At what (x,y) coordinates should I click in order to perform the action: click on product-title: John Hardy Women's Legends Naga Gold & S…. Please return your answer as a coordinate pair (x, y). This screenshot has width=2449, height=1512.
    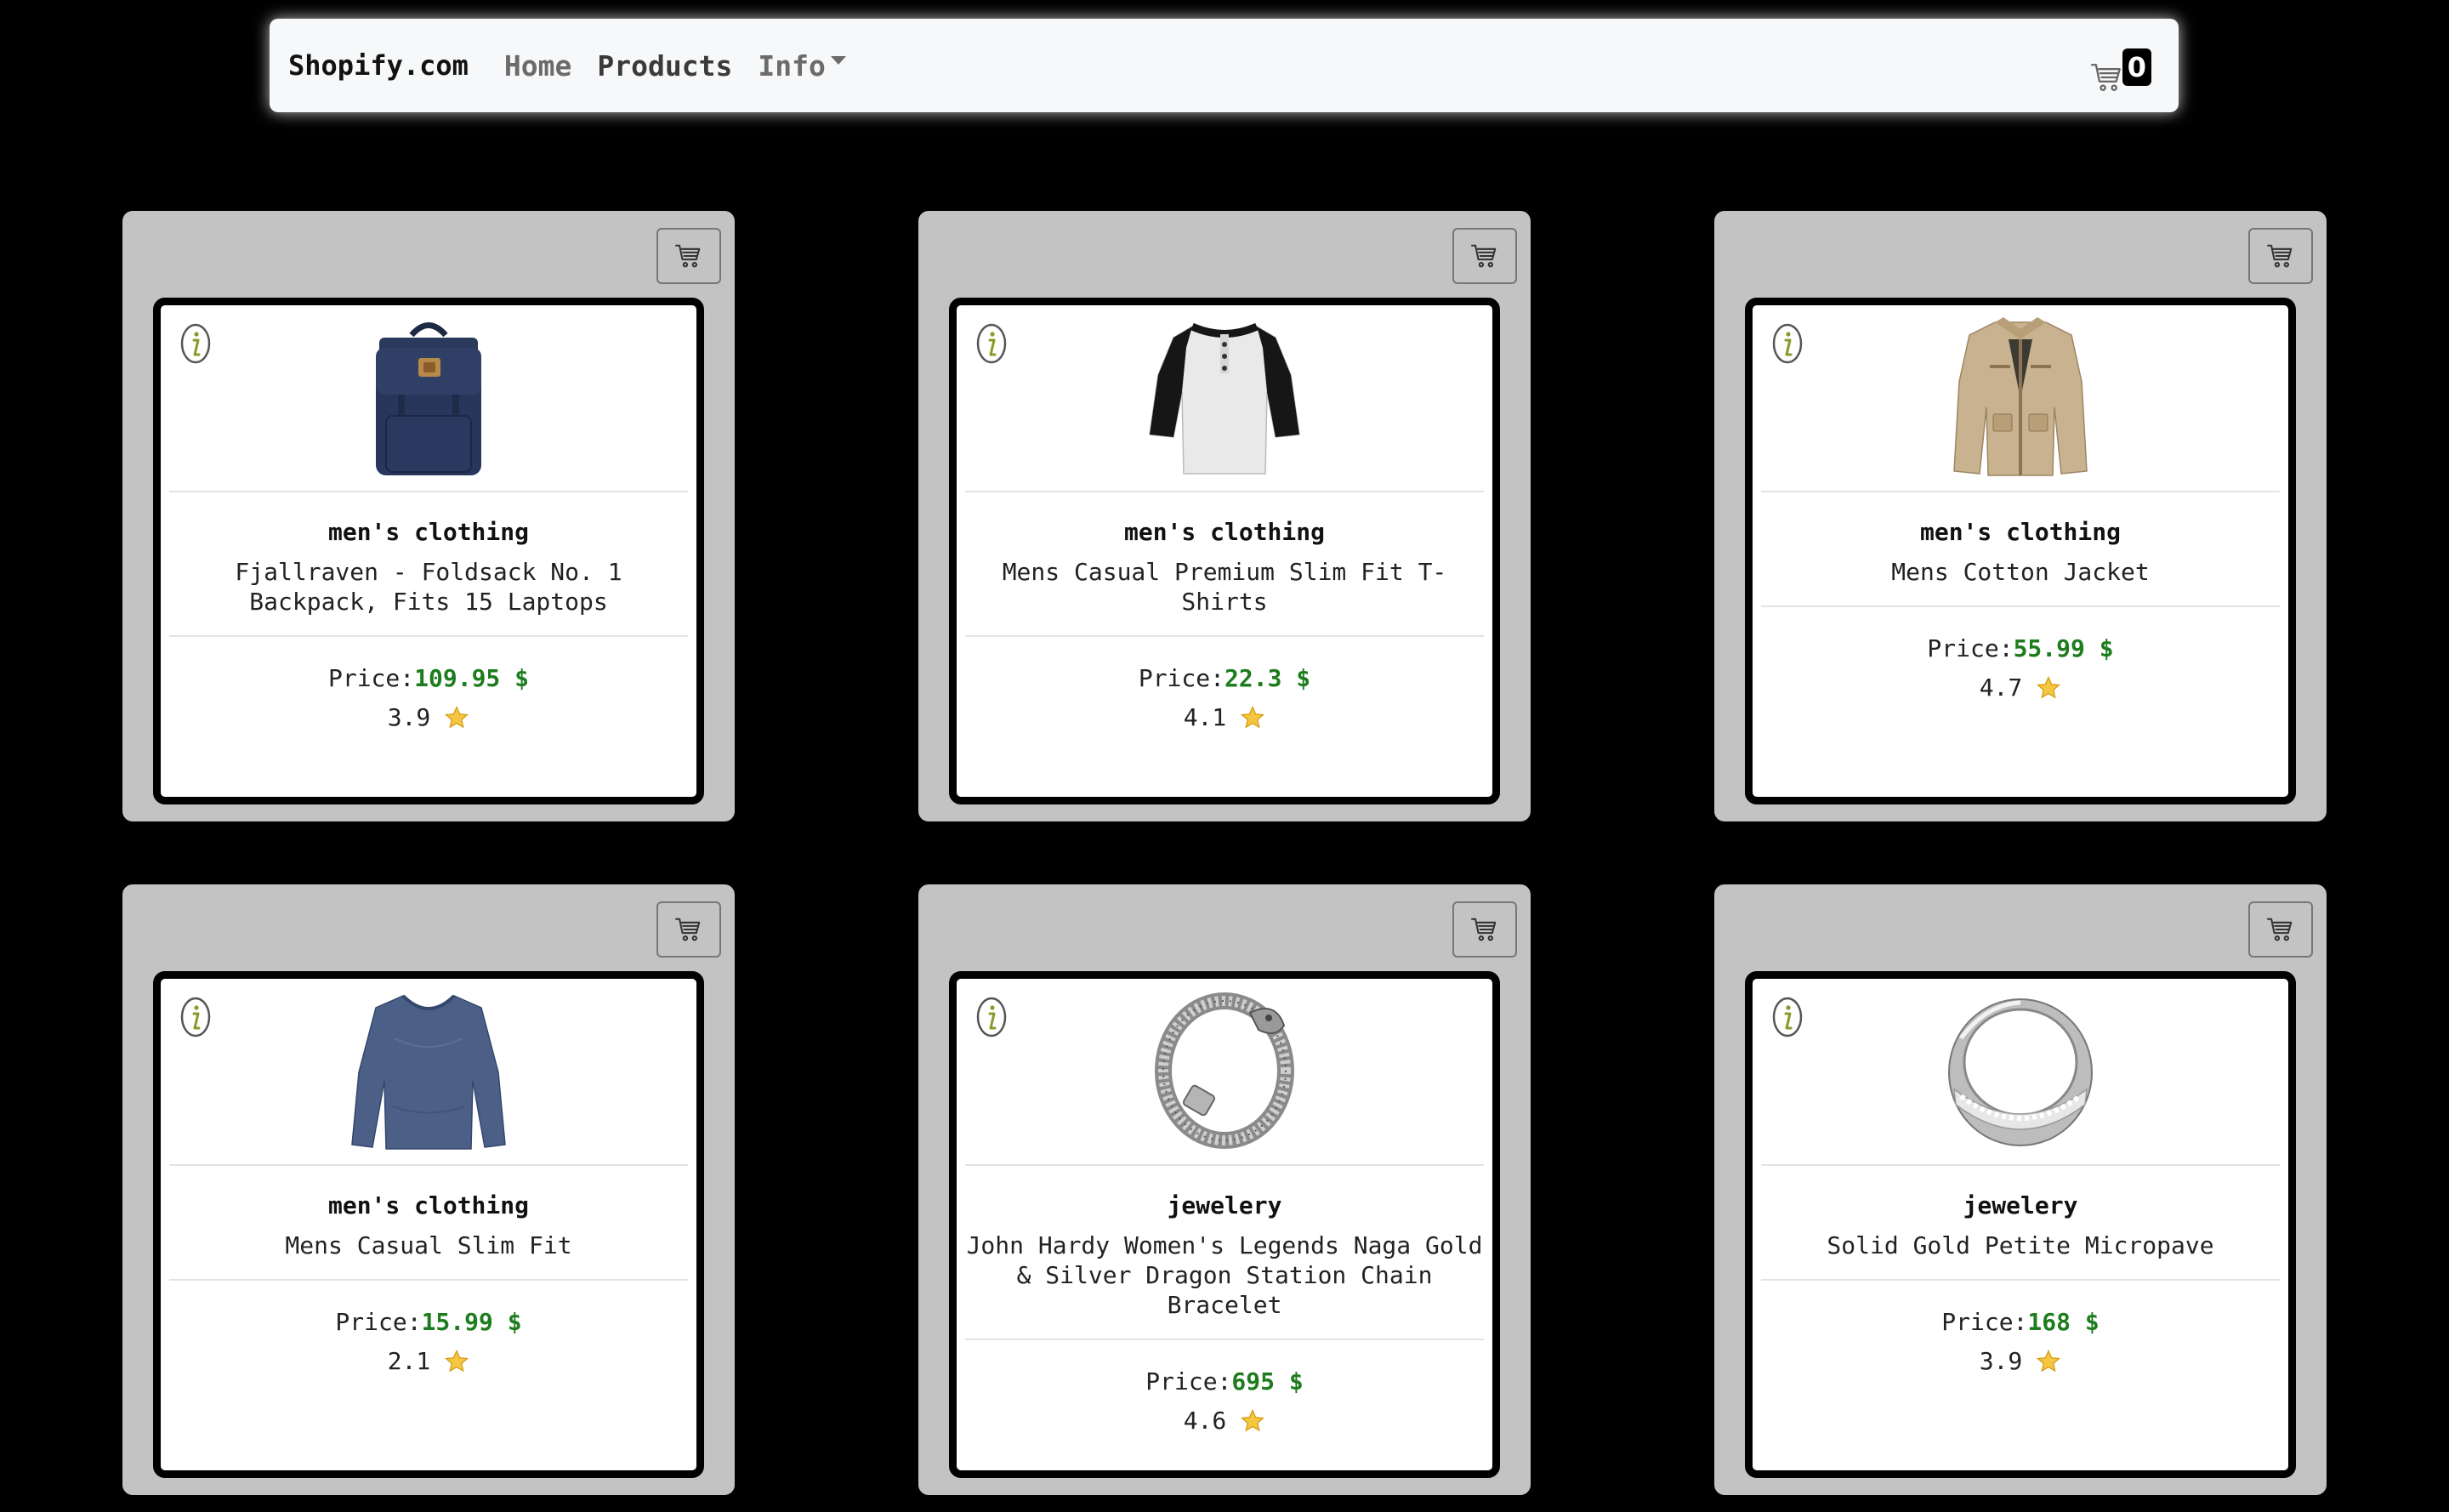
    Looking at the image, I should click on (1224, 1285).